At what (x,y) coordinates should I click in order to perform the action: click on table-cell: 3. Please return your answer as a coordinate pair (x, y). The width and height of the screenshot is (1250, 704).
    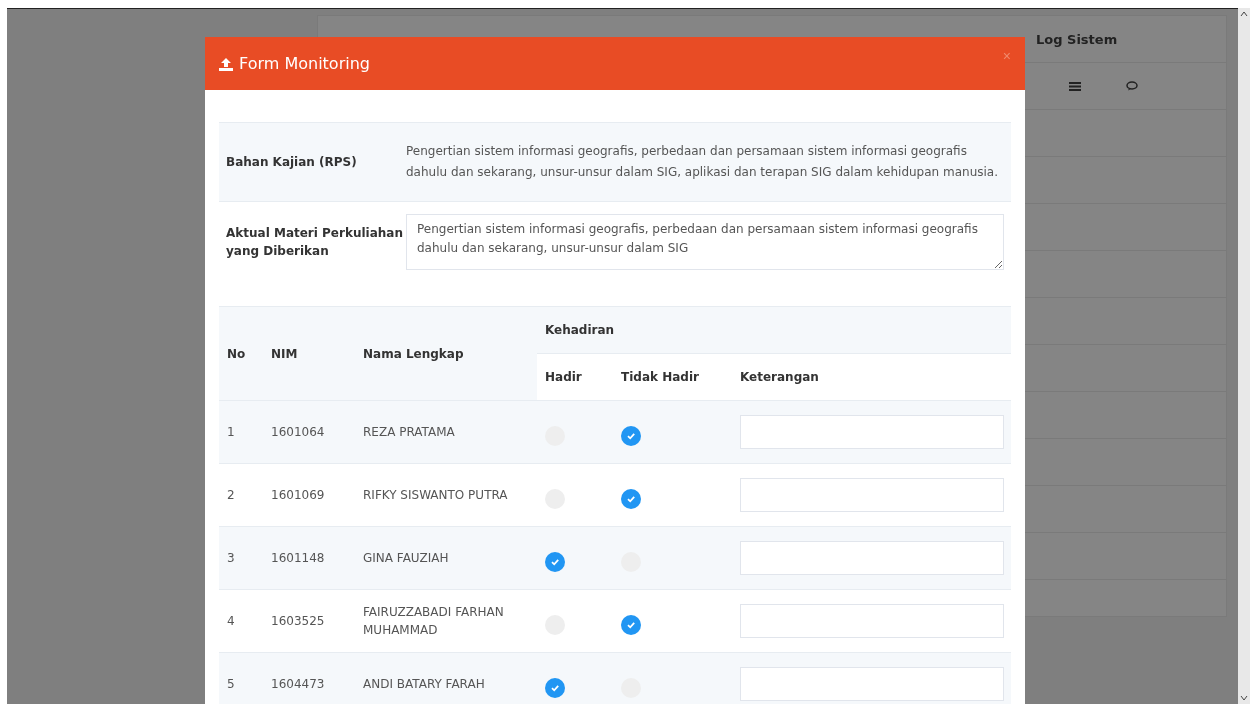
    Looking at the image, I should click on (241, 558).